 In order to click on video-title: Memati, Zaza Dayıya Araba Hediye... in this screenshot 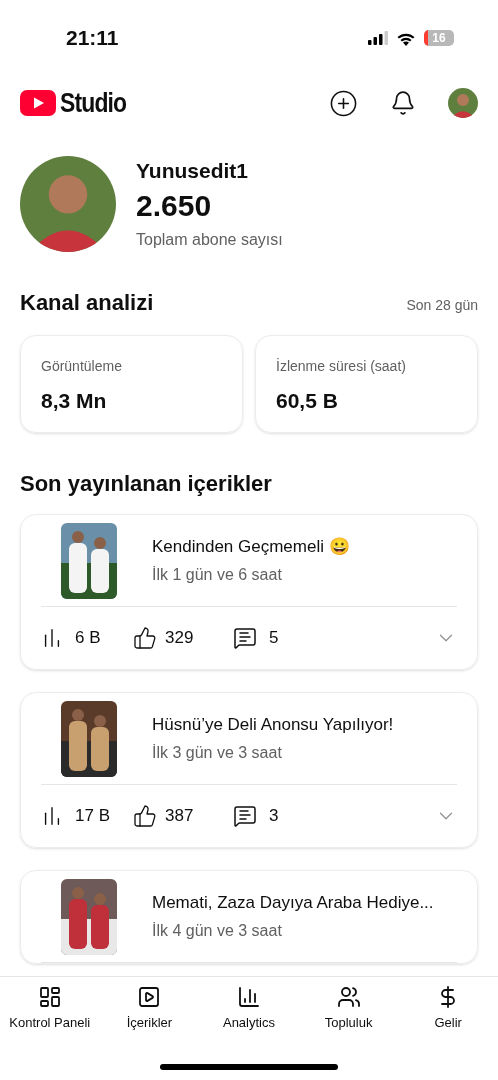, I will do `click(293, 902)`.